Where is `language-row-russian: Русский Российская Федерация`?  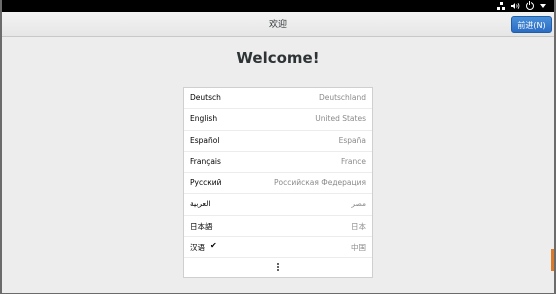 language-row-russian: Русский Российская Федерация is located at coordinates (278, 184).